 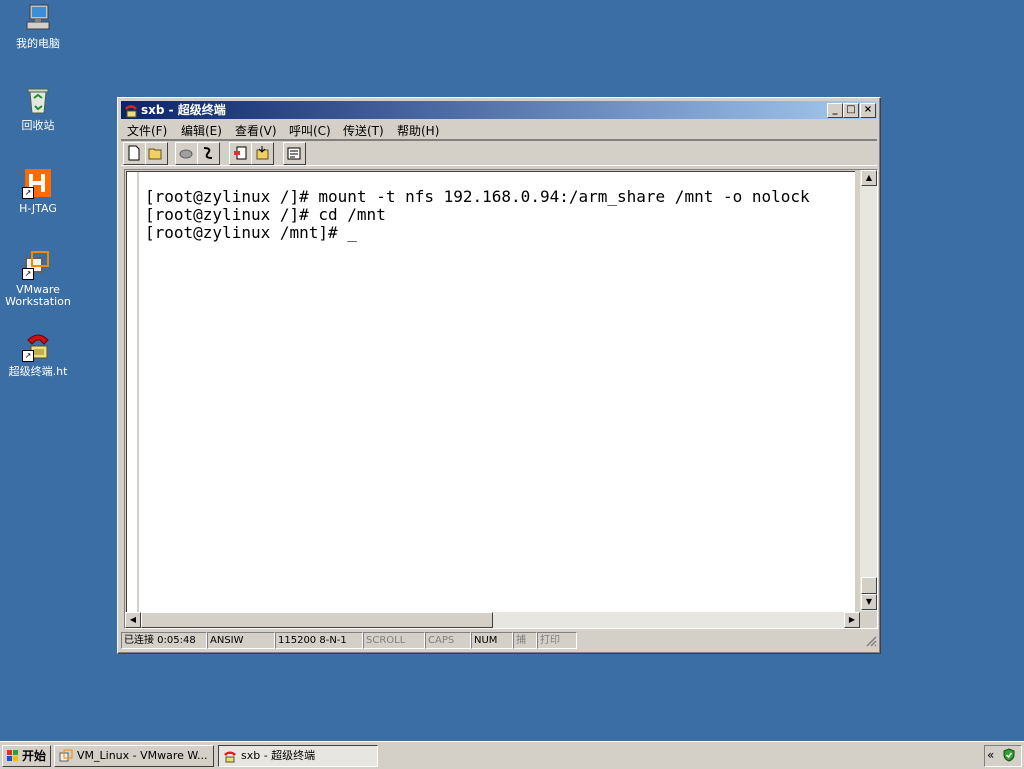 I want to click on taskbar: 开始 VM_Linux - VMware W... sxb - 超级终端 «, so click(x=512, y=755).